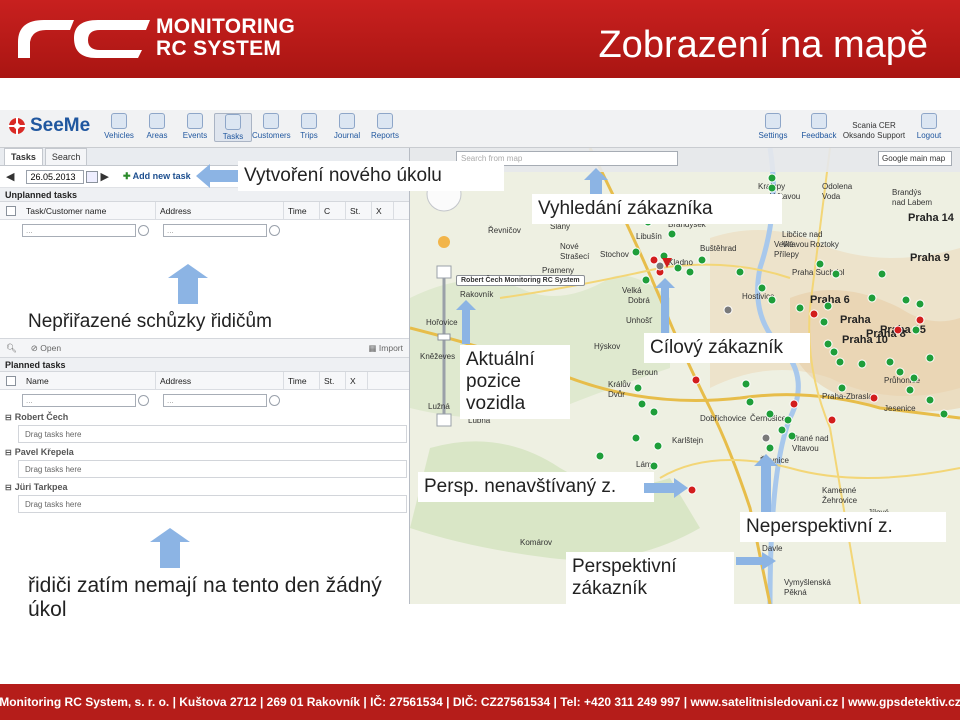 This screenshot has height=720, width=960. Describe the element at coordinates (46, 348) in the screenshot. I see `open-button: ⊘ Open` at that location.